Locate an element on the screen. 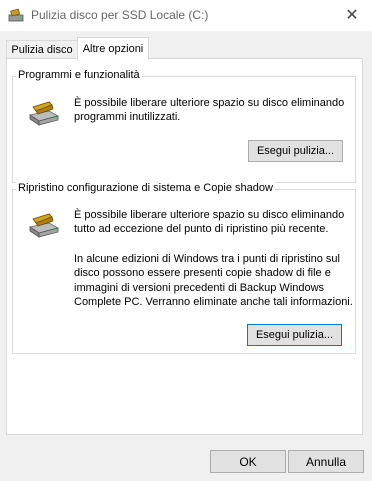  ok-button: OK is located at coordinates (248, 461).